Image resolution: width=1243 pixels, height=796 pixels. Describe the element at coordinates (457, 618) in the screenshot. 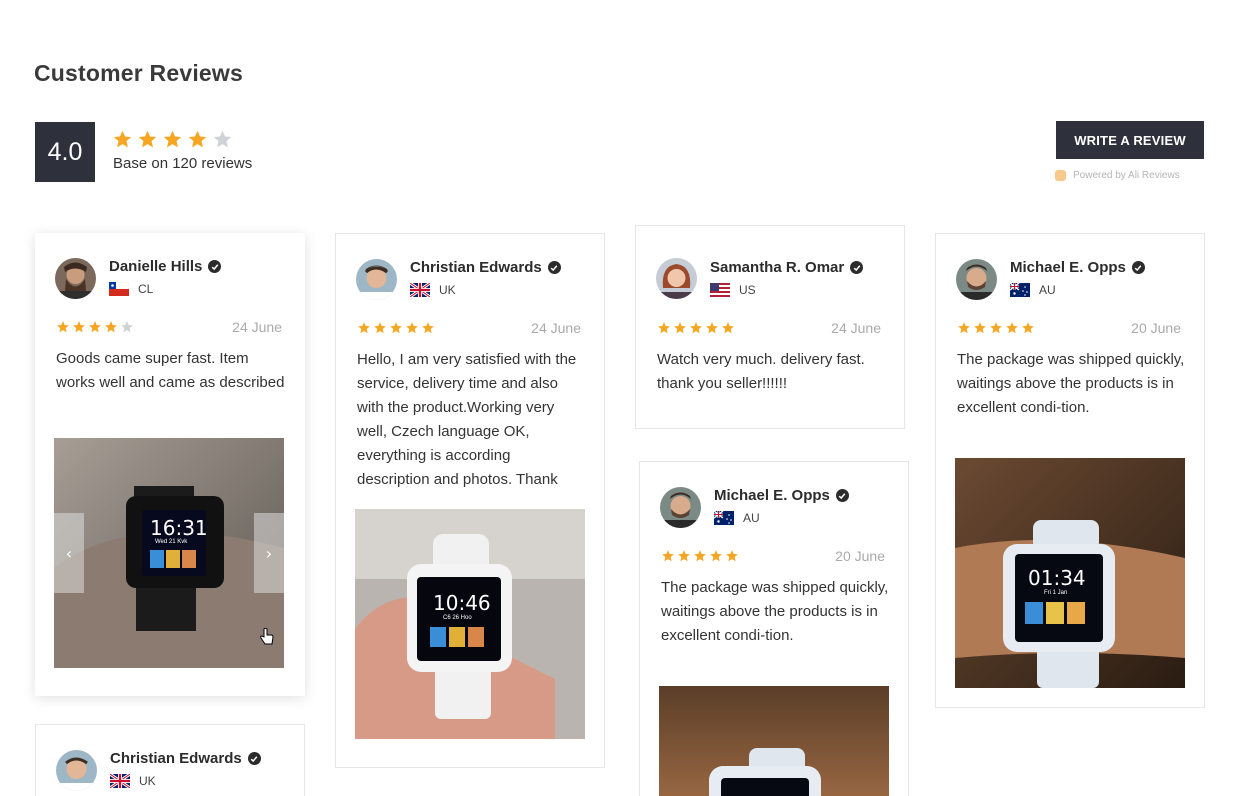

I see `watch-date: C6 26 Hoo` at that location.